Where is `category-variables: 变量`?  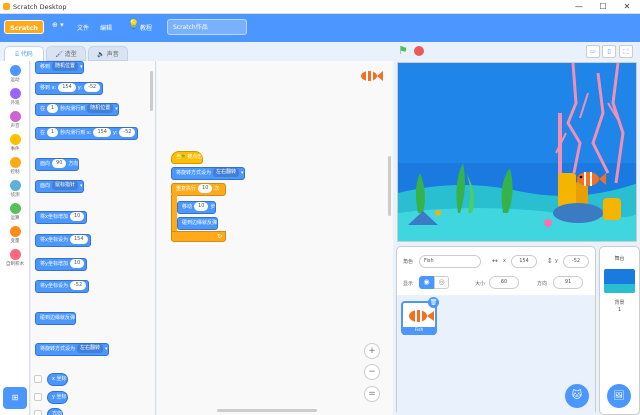
category-variables: 变量 is located at coordinates (15, 235).